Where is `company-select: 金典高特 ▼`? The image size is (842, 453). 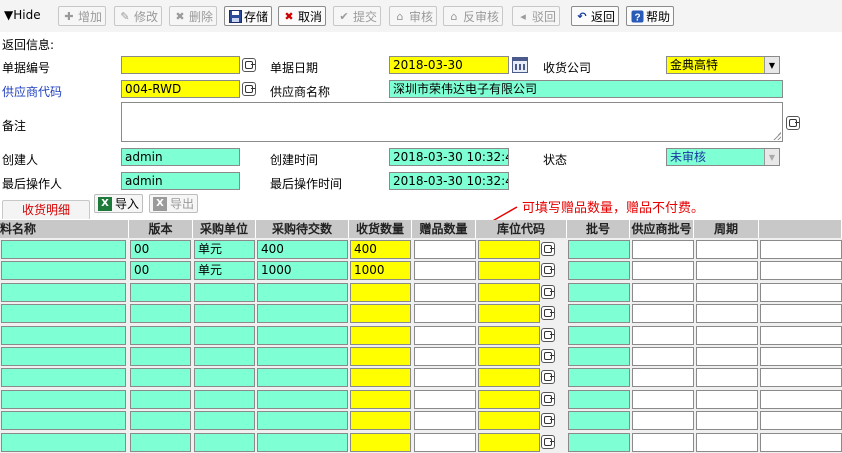 company-select: 金典高特 ▼ is located at coordinates (723, 65).